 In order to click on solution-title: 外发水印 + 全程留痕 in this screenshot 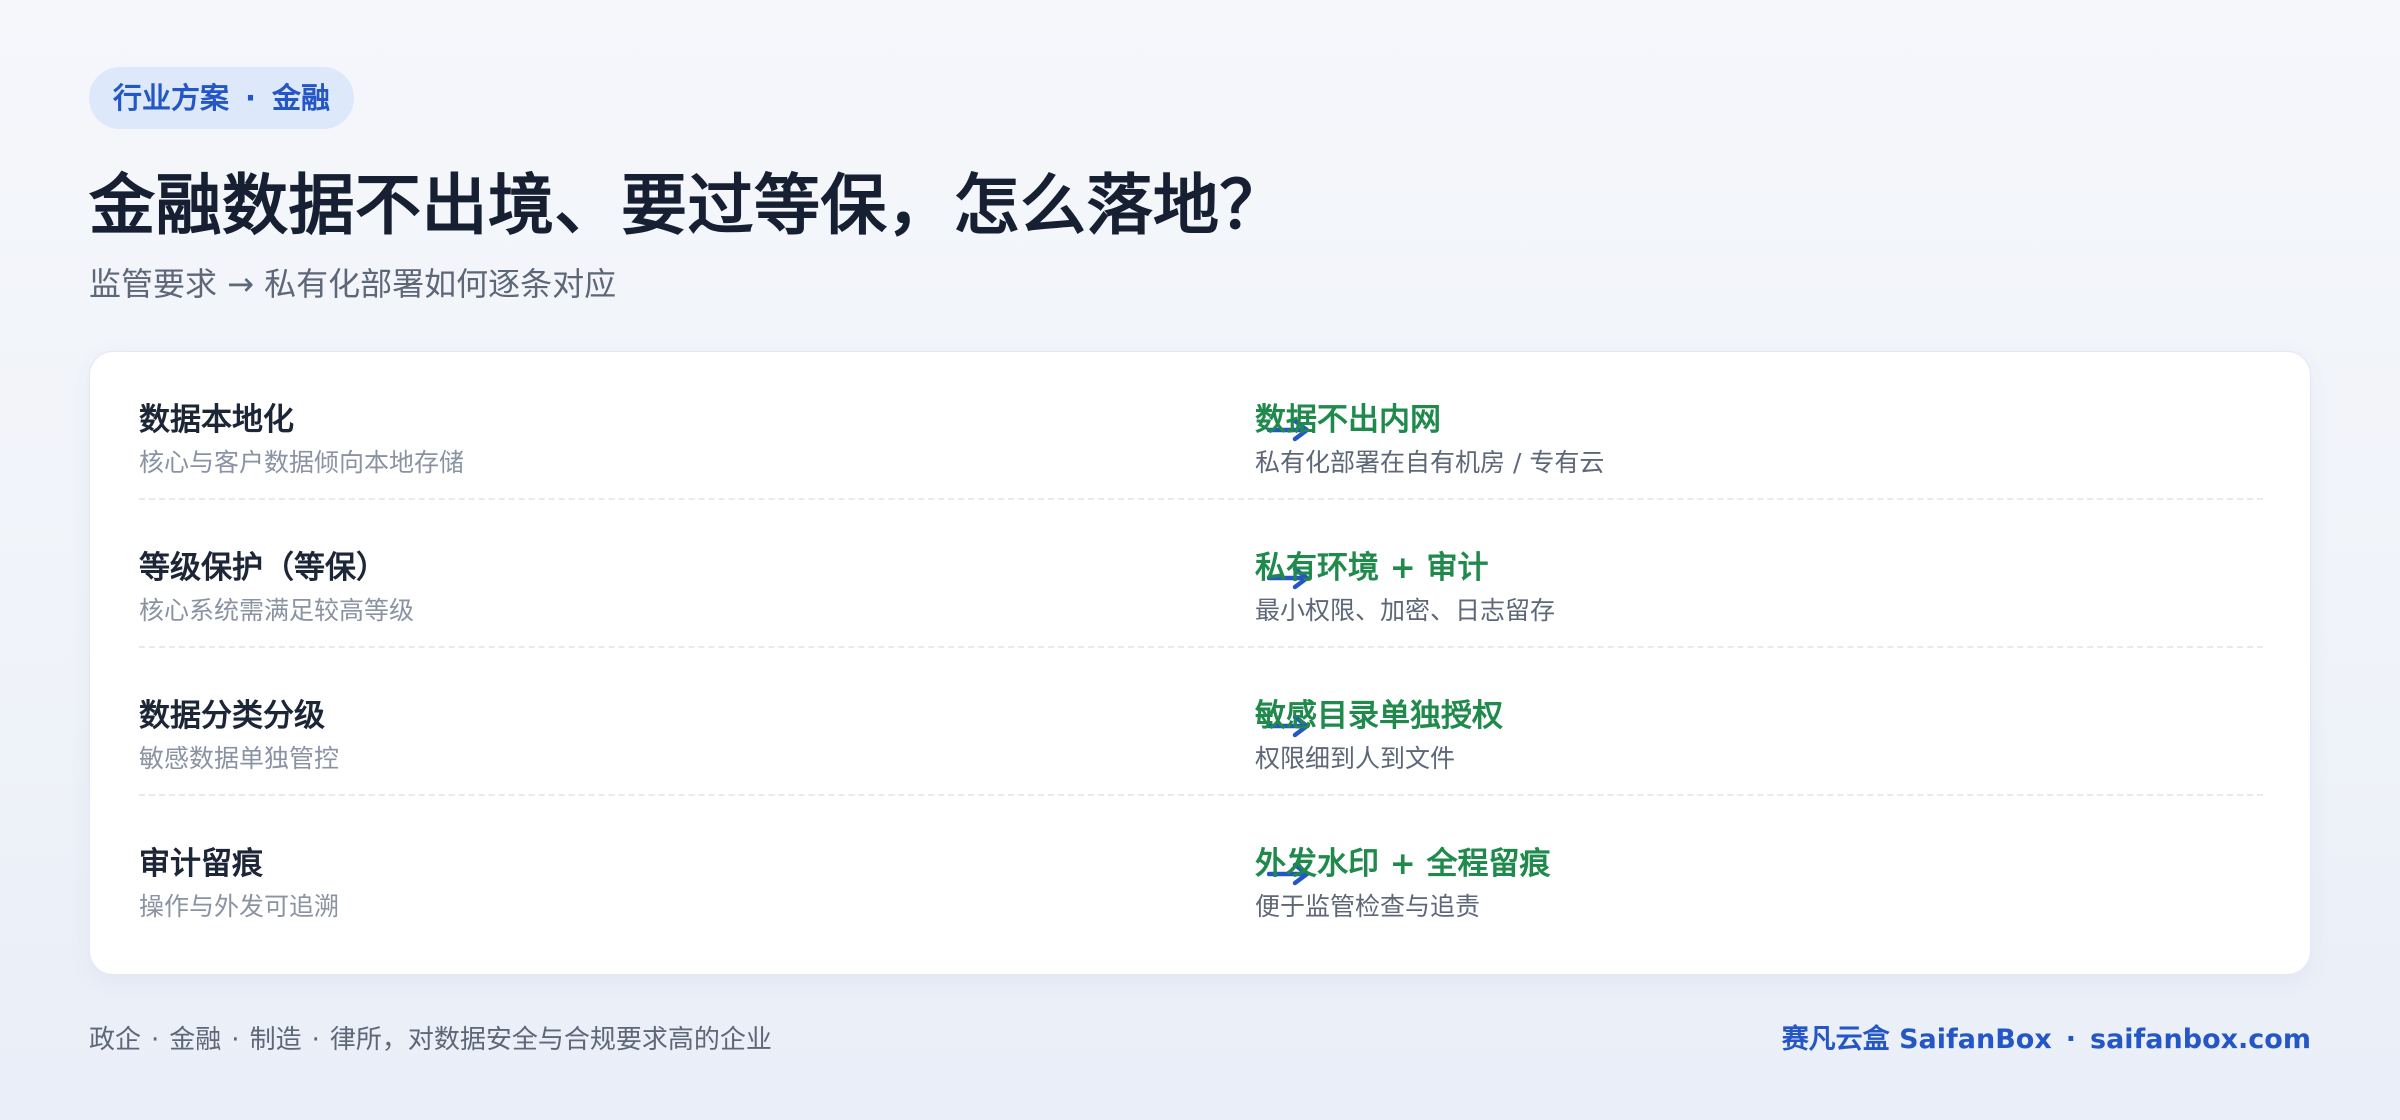, I will do `click(1403, 864)`.